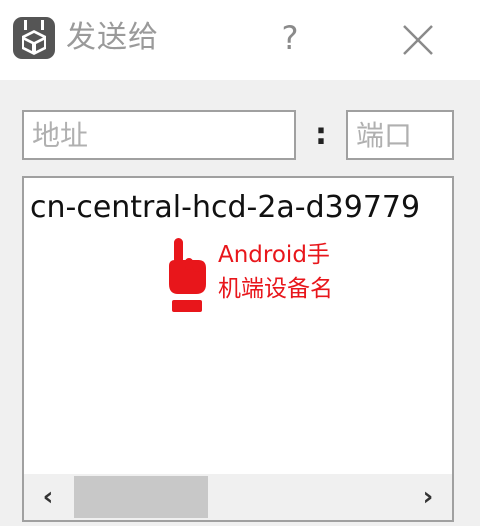  What do you see at coordinates (225, 207) in the screenshot?
I see `device-list-item: cn-central-hcd-2a-d39779` at bounding box center [225, 207].